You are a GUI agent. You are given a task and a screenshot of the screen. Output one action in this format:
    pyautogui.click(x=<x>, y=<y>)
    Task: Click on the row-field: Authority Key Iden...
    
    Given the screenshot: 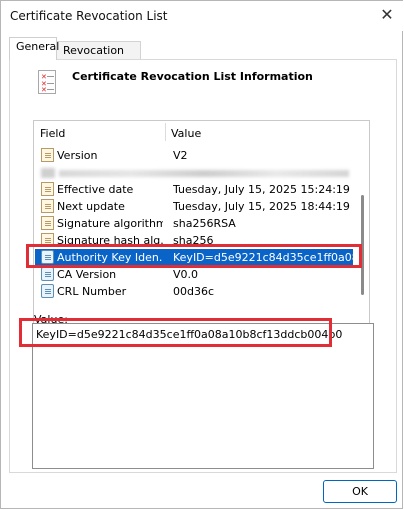 What is the action you would take?
    pyautogui.click(x=110, y=257)
    